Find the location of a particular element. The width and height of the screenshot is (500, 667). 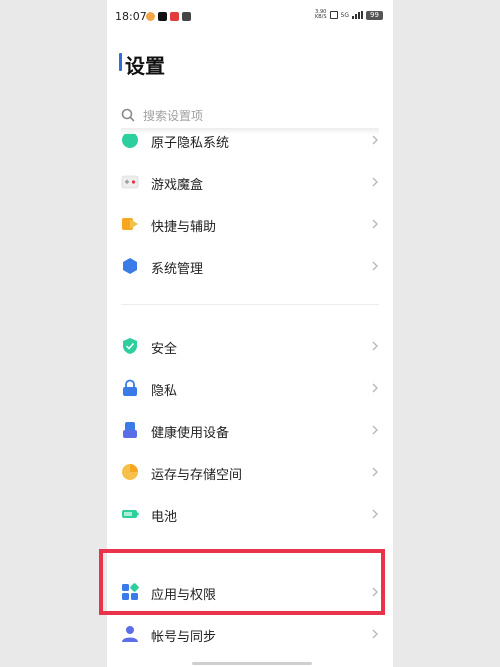

settings-item-game-box: 游戏魔盒 is located at coordinates (250, 182).